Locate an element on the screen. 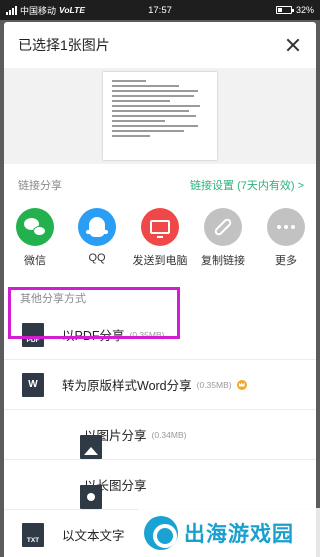 This screenshot has width=320, height=557. share-copy-link: 复制链接 is located at coordinates (223, 238).